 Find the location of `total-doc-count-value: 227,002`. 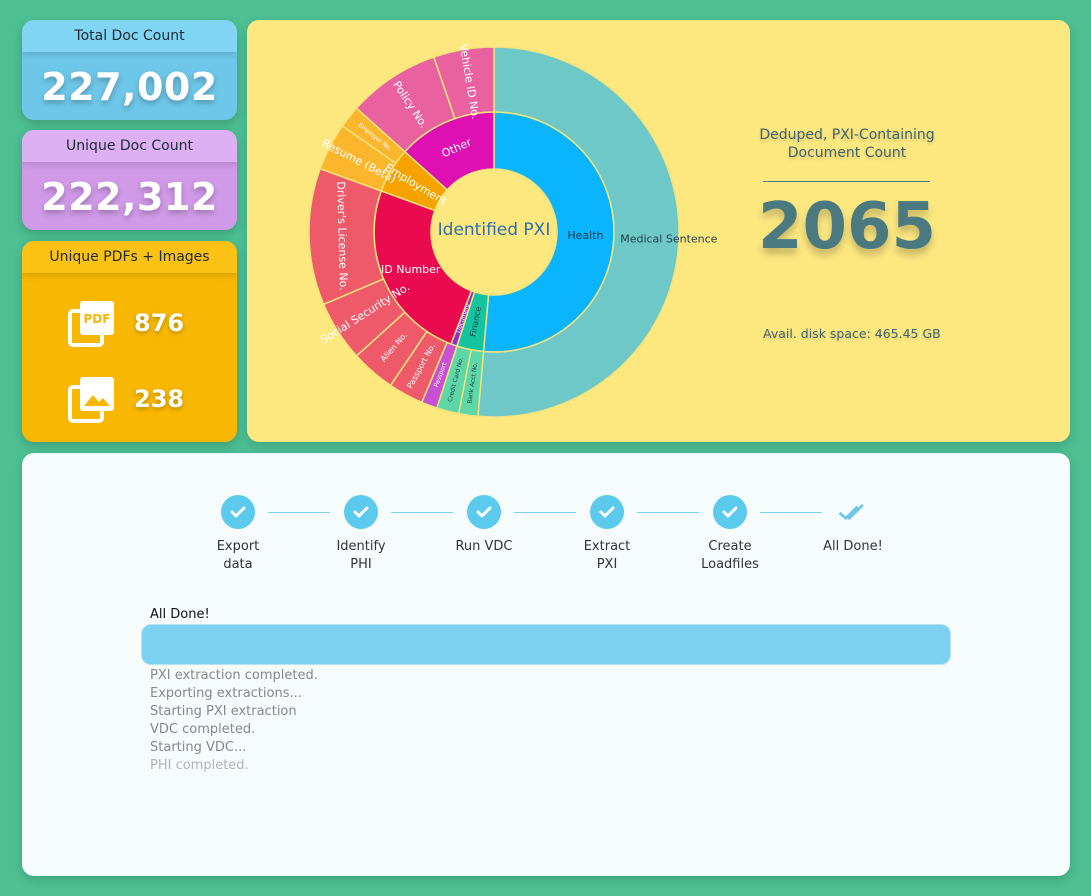

total-doc-count-value: 227,002 is located at coordinates (129, 87).